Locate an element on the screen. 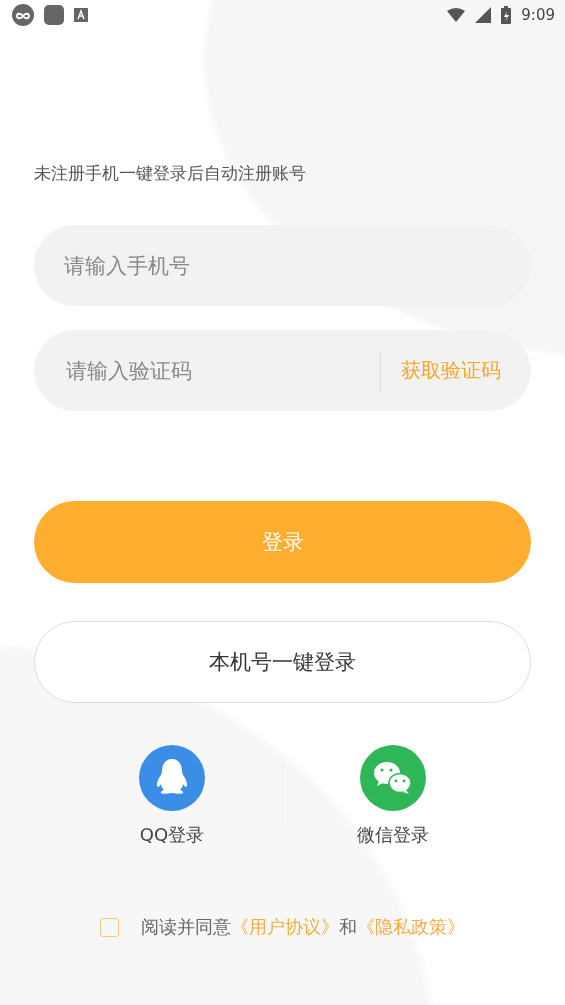 This screenshot has height=1005, width=565. code-field: 请输入验证码 获取验证码 is located at coordinates (282, 370).